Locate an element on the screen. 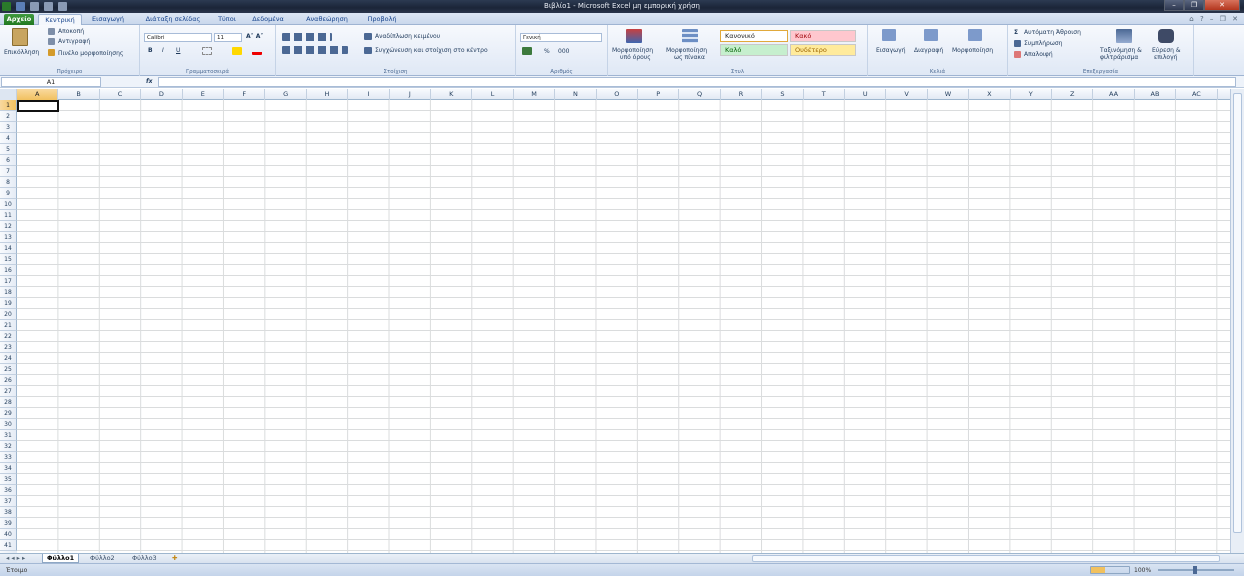  column-header: Z is located at coordinates (1073, 94).